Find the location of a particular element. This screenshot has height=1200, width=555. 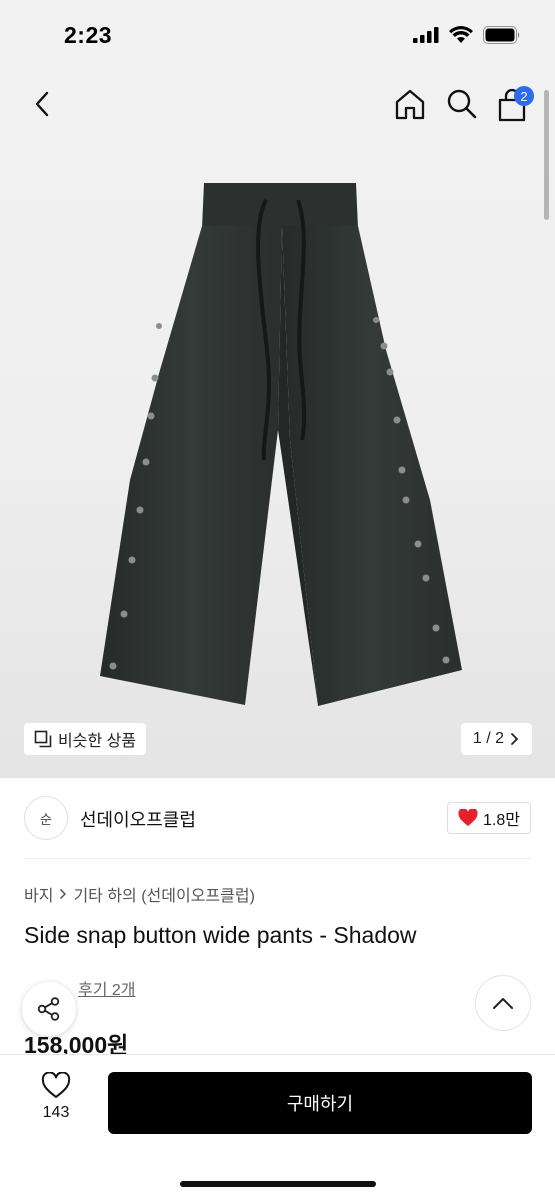

image-pager-label: 1 / 2 is located at coordinates (488, 738).